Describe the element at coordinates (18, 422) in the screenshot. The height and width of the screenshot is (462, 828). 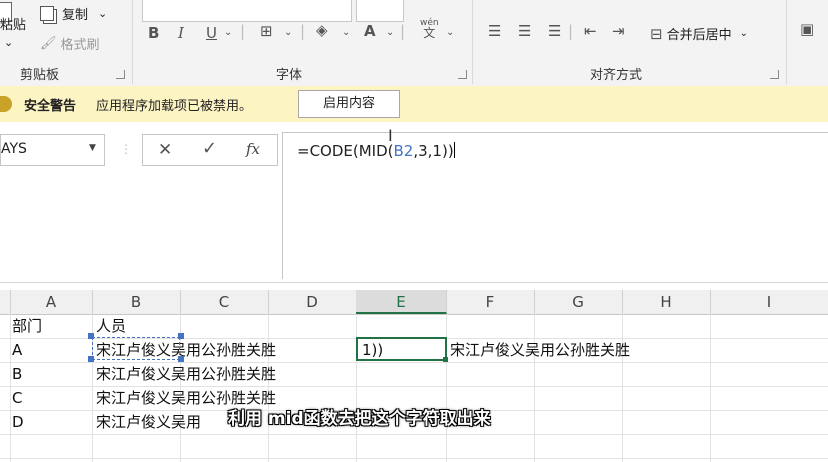
I see `cell-a5: D` at that location.